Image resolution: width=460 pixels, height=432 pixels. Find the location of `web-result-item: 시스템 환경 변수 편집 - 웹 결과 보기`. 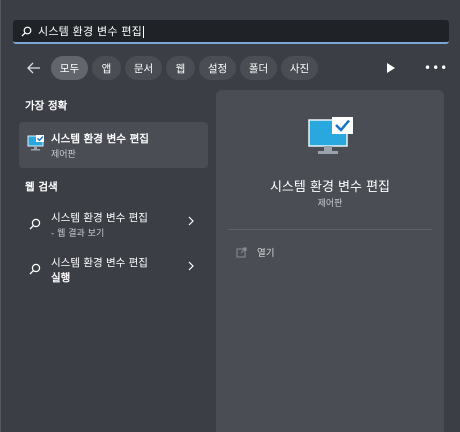

web-result-item: 시스템 환경 변수 편집 - 웹 결과 보기 is located at coordinates (113, 232).